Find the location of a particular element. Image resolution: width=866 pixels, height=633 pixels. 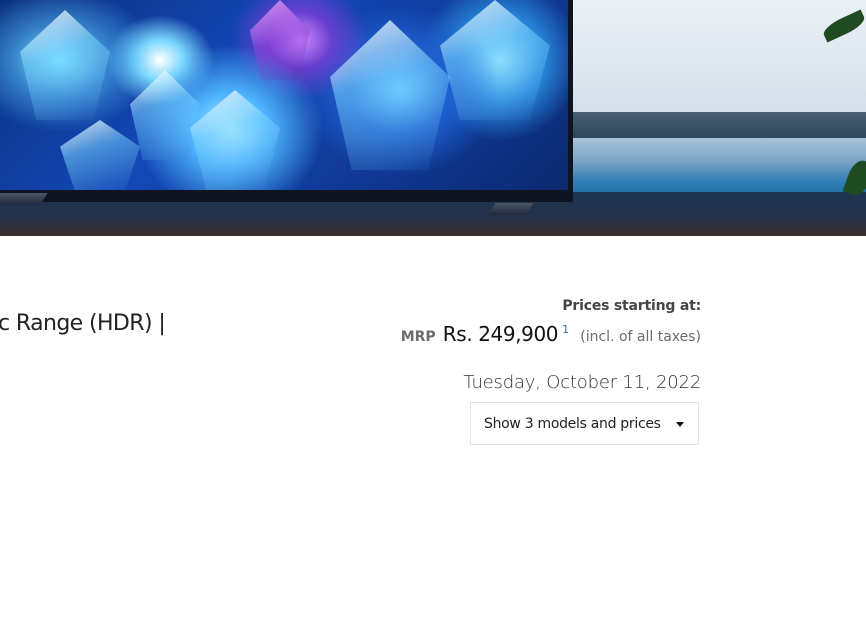

price-footnote-link: 1 is located at coordinates (565, 329).